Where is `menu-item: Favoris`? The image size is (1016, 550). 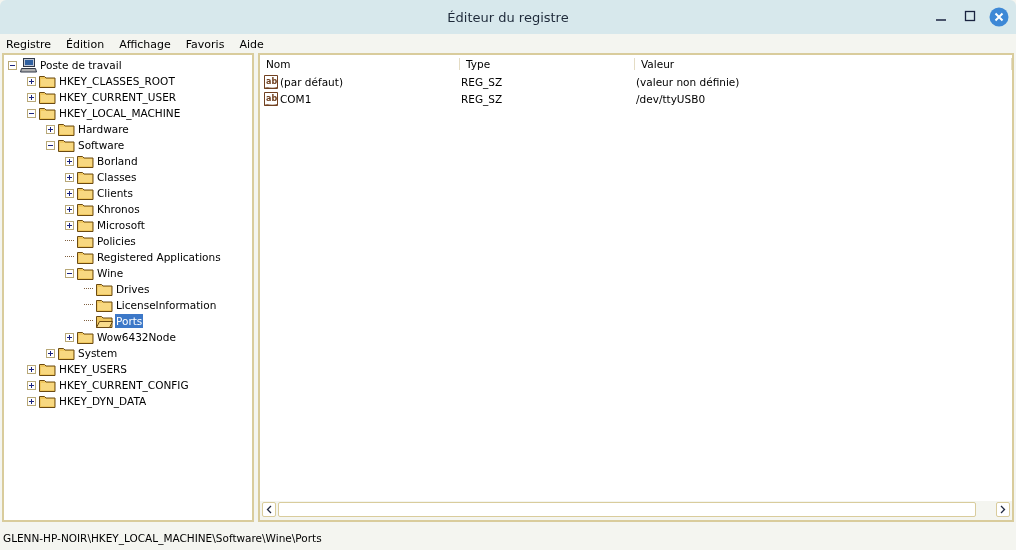 menu-item: Favoris is located at coordinates (212, 44).